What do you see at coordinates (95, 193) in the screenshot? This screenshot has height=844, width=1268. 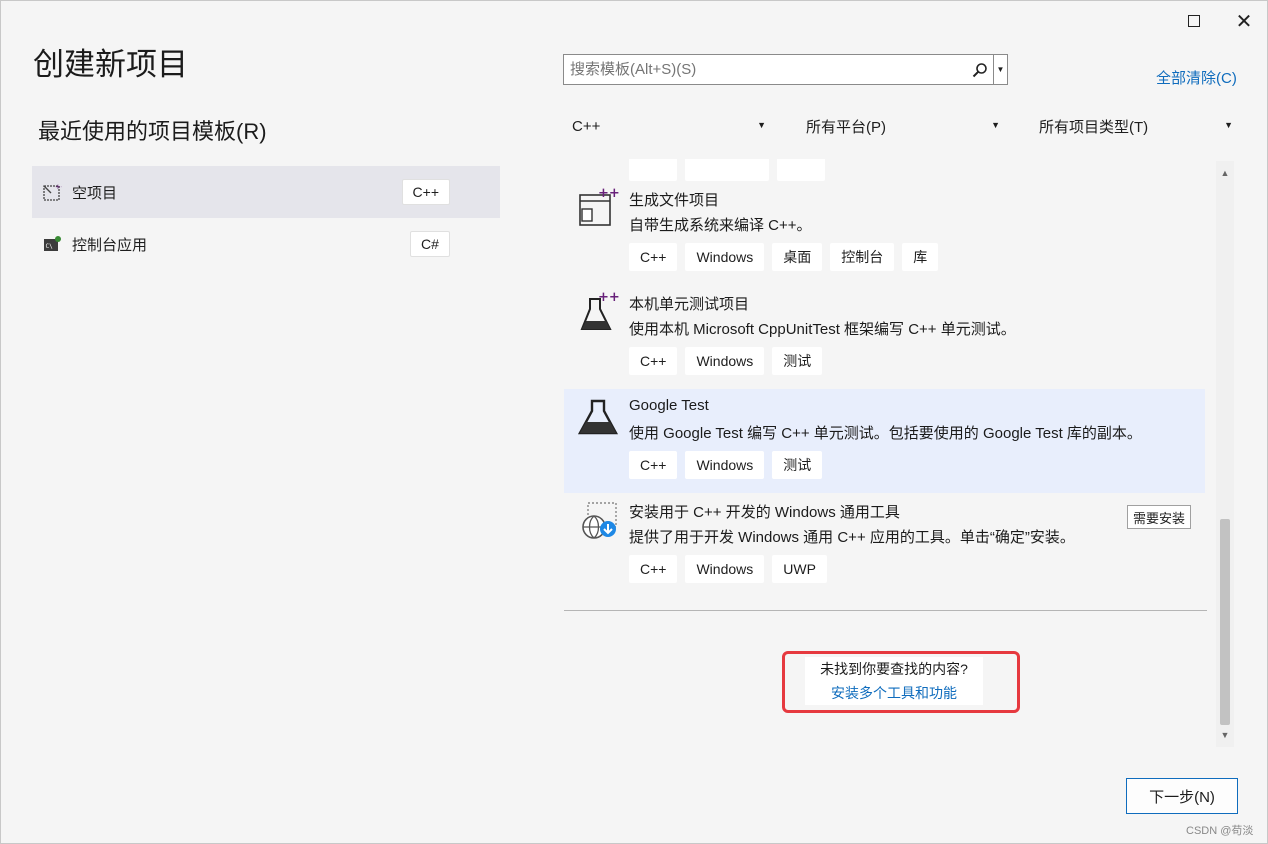 I see `recent-item-label: 空项目` at bounding box center [95, 193].